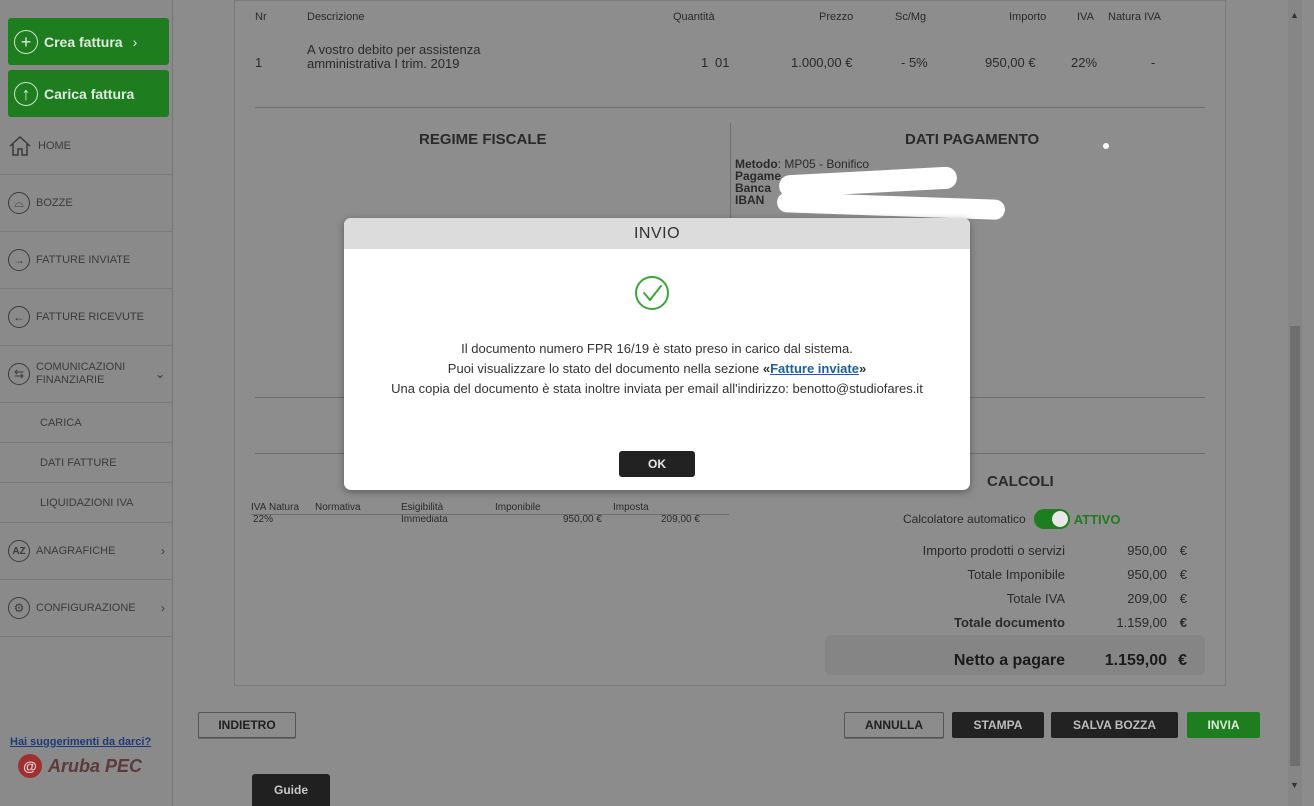 The width and height of the screenshot is (1314, 806). I want to click on home-icon, so click(20, 145).